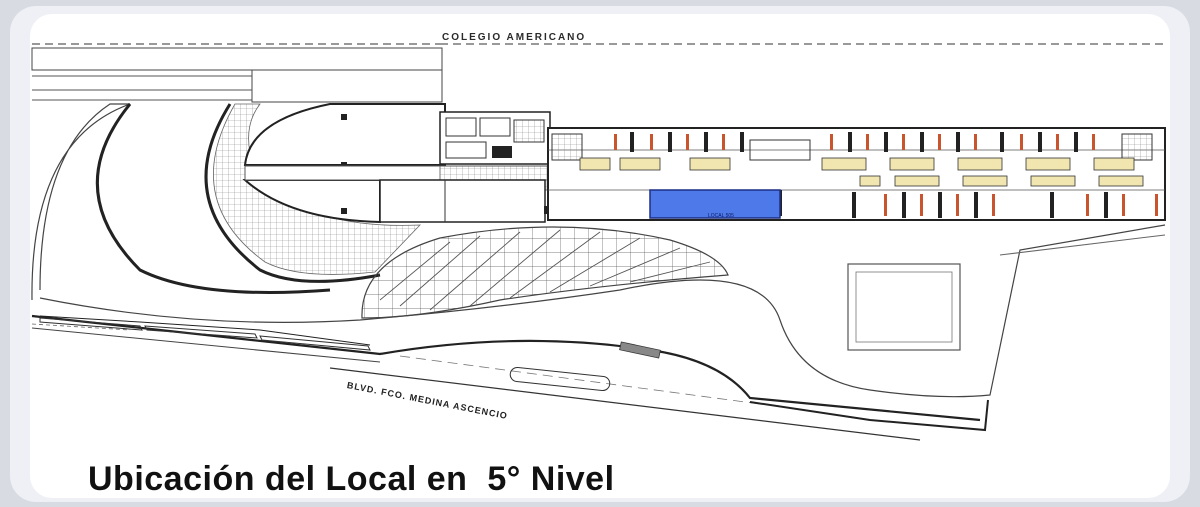 Image resolution: width=1200 pixels, height=507 pixels. What do you see at coordinates (514, 37) in the screenshot?
I see `school-label: COLEGIO AMERICANO` at bounding box center [514, 37].